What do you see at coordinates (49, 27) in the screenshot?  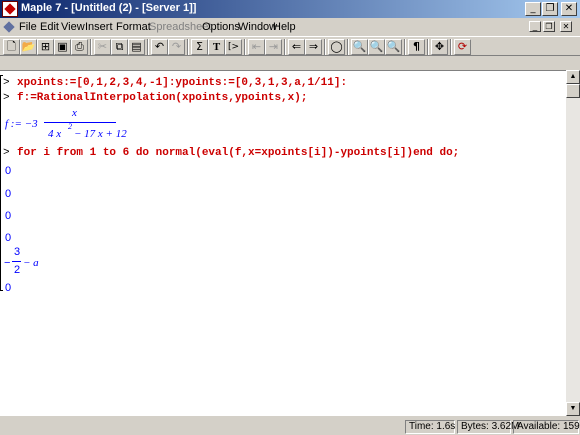 I see `menu-edit: Edit` at bounding box center [49, 27].